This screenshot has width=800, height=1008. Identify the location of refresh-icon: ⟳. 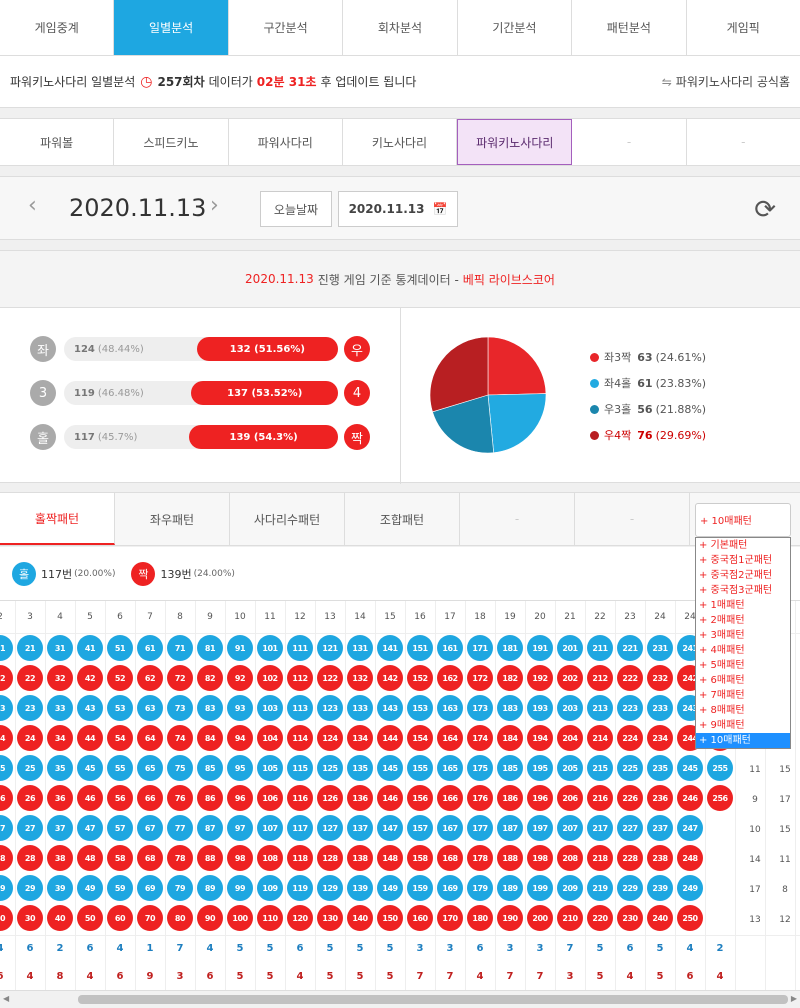
(765, 210).